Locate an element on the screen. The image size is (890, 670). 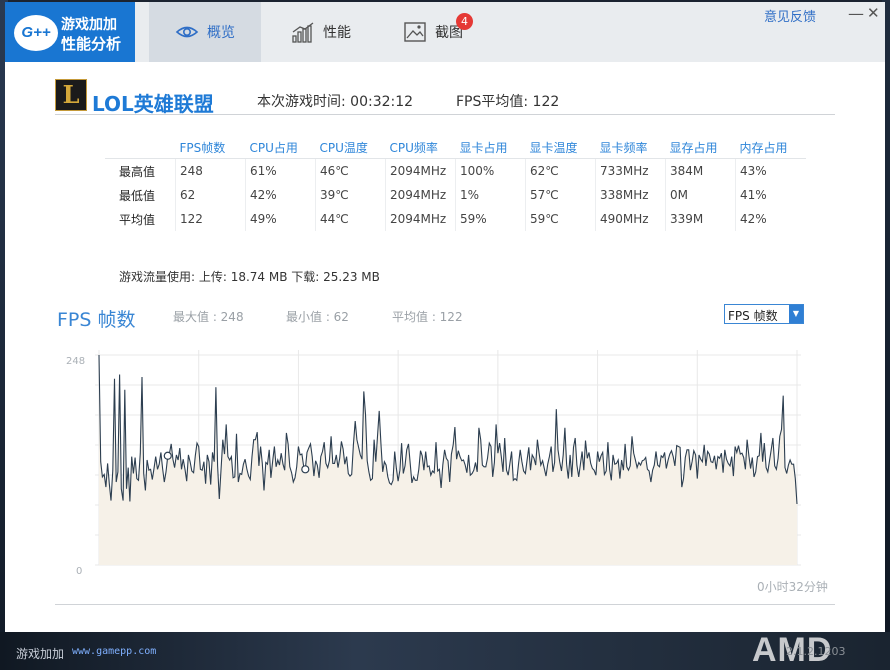
fps-max-label: 最大值 : 248 is located at coordinates (208, 317).